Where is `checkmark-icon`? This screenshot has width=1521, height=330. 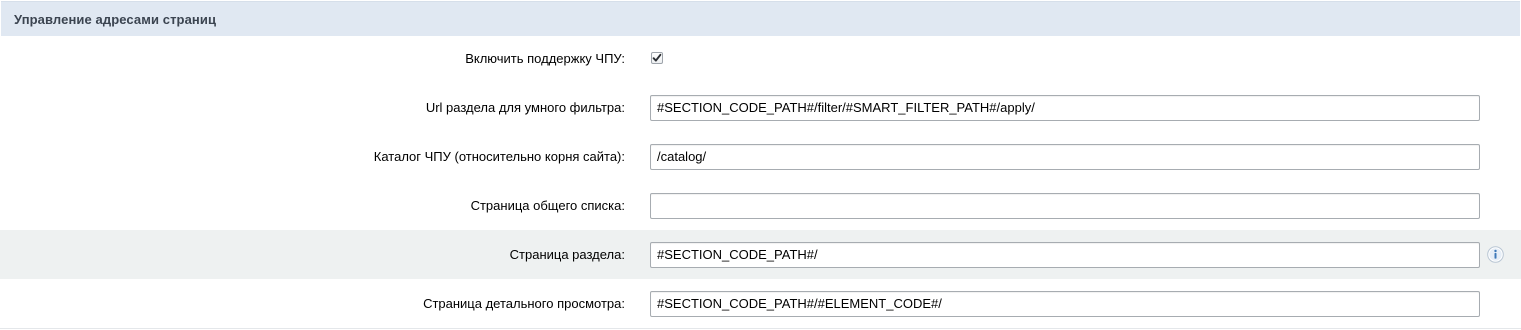
checkmark-icon is located at coordinates (657, 57).